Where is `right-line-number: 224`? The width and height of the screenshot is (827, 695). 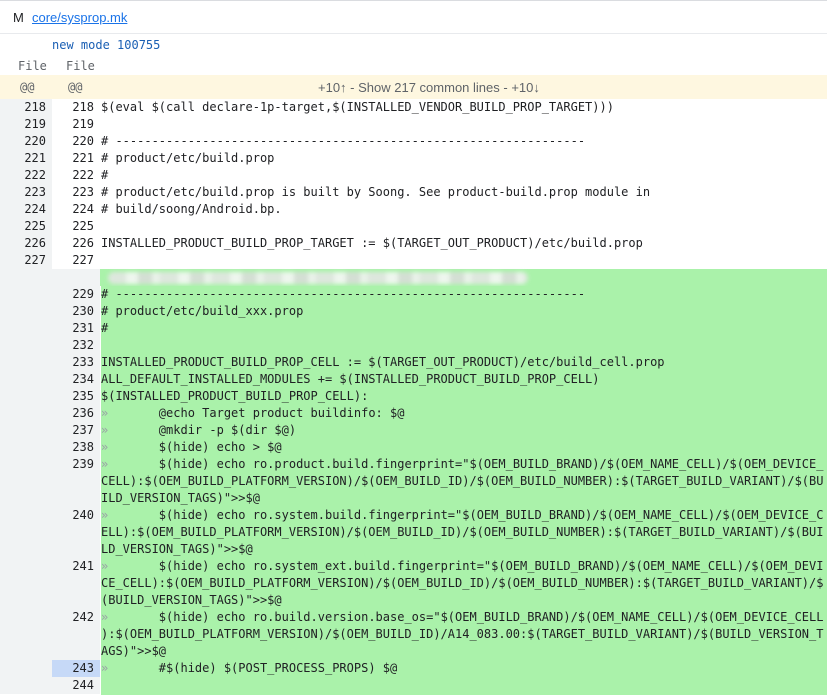 right-line-number: 224 is located at coordinates (73, 209).